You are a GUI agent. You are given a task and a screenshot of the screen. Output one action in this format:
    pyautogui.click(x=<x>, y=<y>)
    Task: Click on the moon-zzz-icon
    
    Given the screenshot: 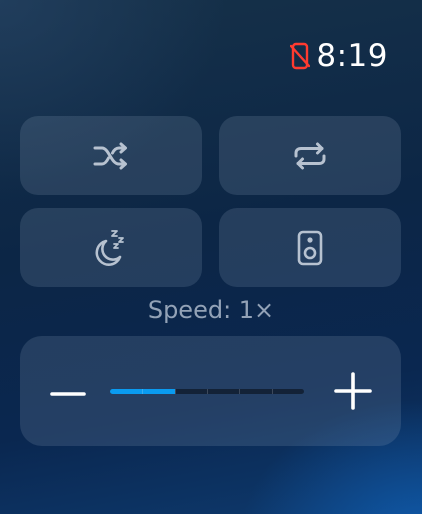 What is the action you would take?
    pyautogui.click(x=111, y=248)
    